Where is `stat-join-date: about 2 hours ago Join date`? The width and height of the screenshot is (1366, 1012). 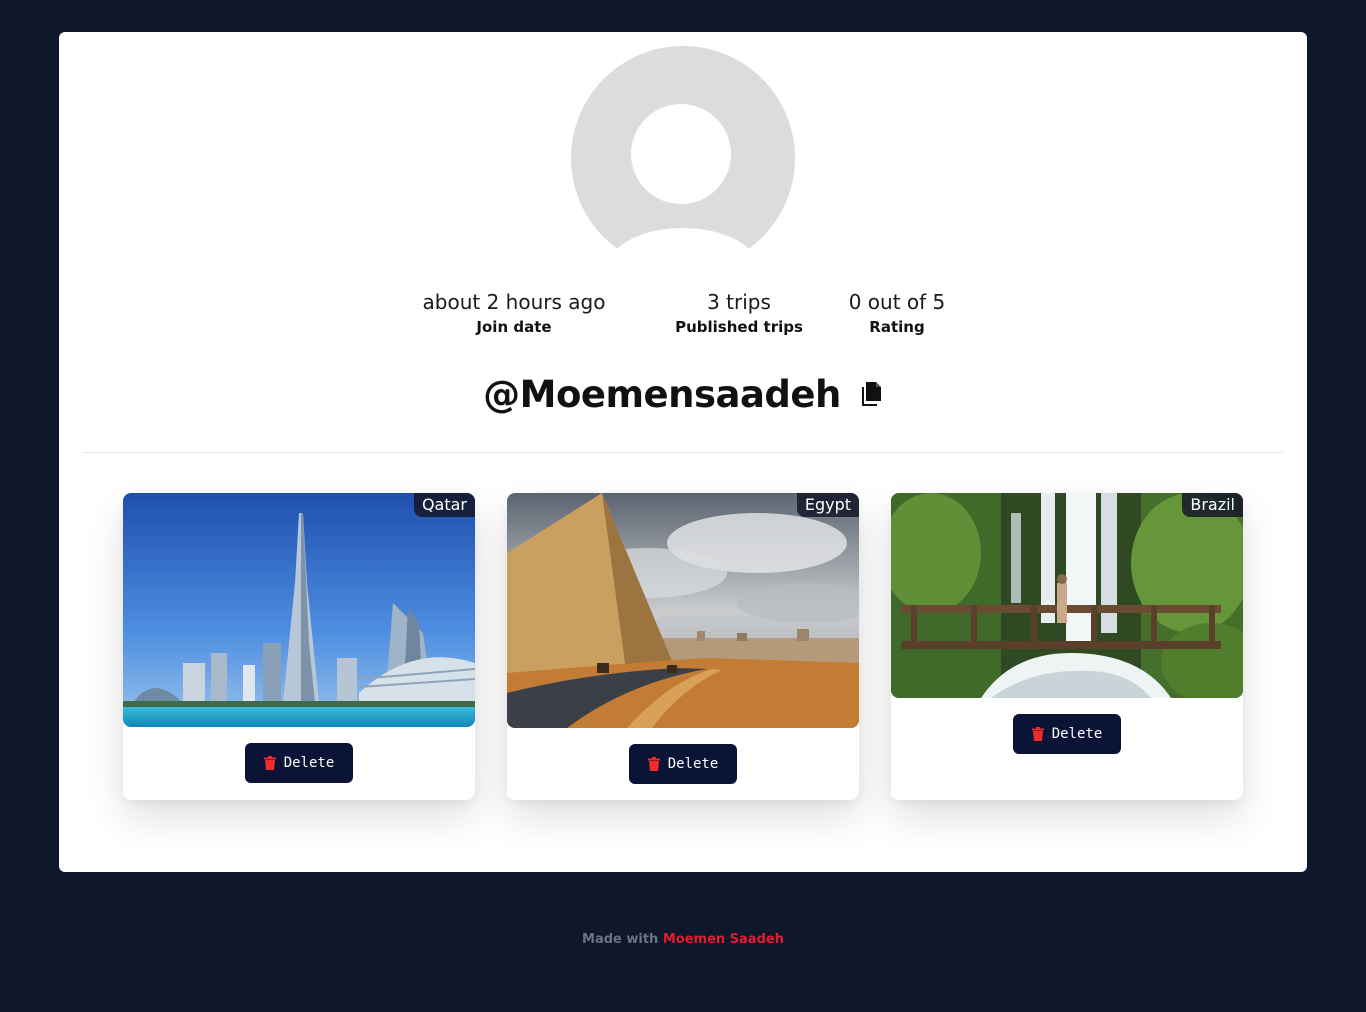 stat-join-date: about 2 hours ago Join date is located at coordinates (514, 313).